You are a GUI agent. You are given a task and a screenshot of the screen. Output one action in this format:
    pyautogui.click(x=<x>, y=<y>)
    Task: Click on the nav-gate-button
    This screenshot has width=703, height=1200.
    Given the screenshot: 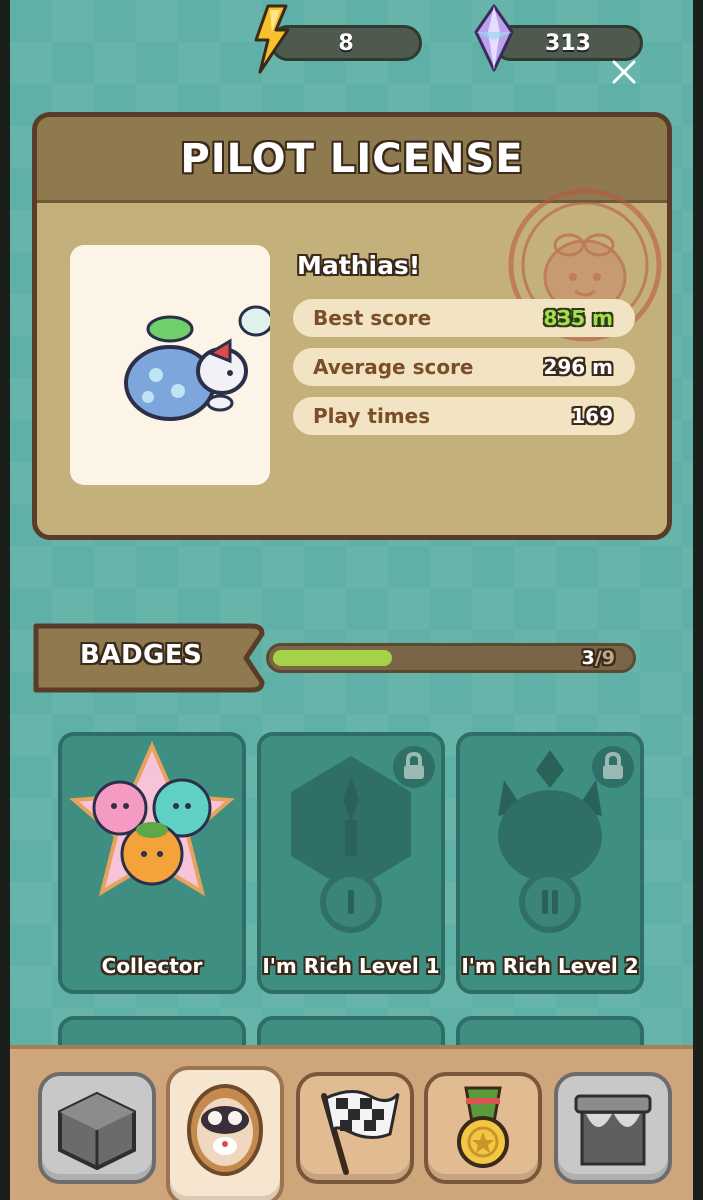 What is the action you would take?
    pyautogui.click(x=613, y=1128)
    